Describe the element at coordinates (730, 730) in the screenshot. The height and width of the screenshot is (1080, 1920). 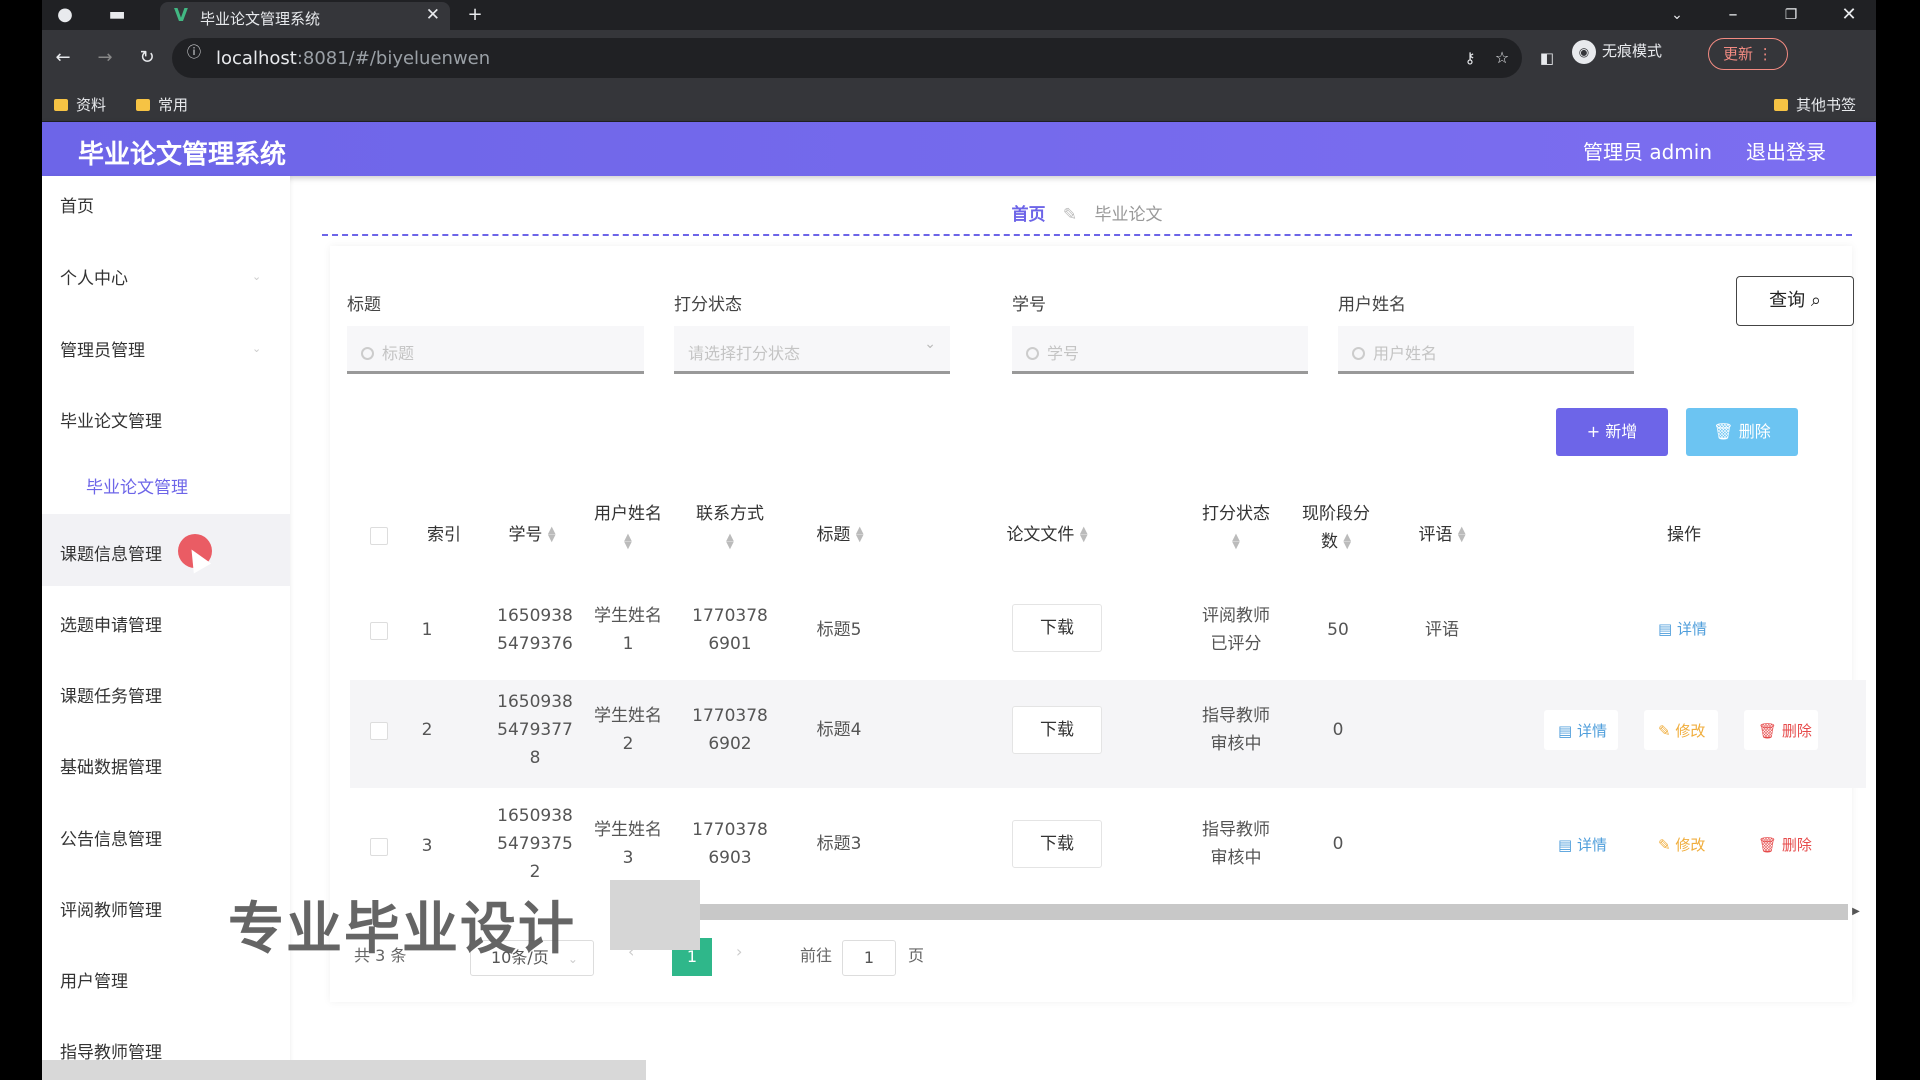
I see `row-contact: 1770378 6902` at that location.